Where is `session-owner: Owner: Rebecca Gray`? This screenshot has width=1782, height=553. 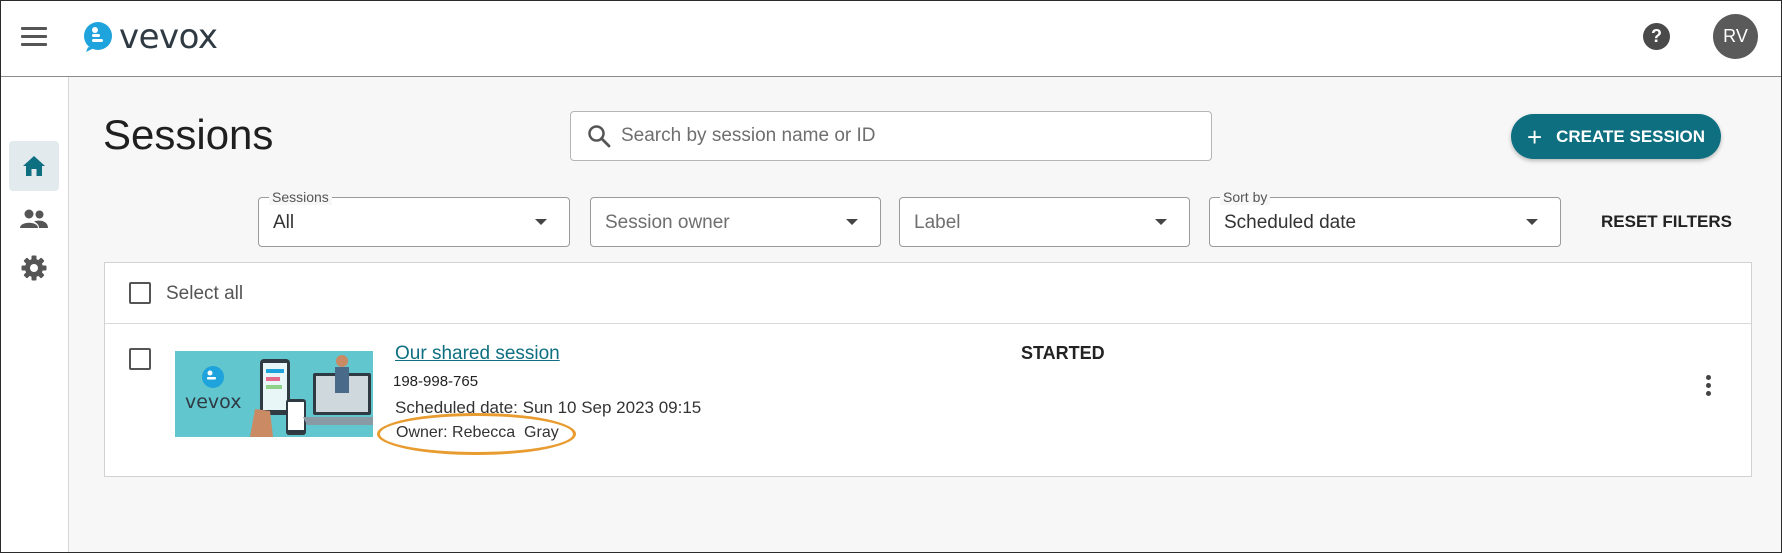 session-owner: Owner: Rebecca Gray is located at coordinates (477, 432).